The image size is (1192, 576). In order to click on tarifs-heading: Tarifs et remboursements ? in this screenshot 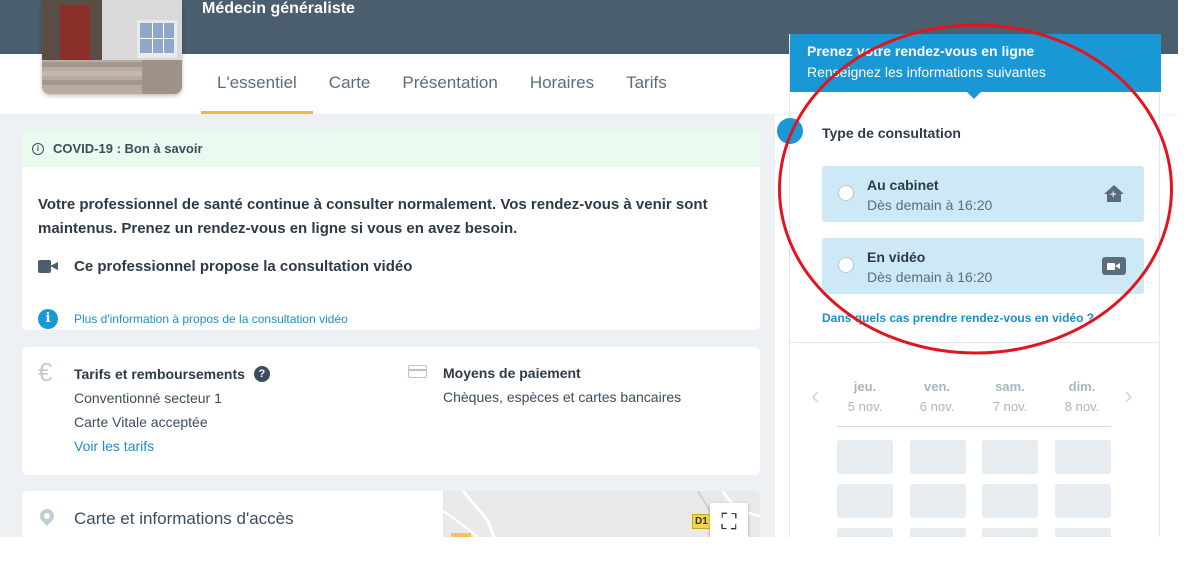, I will do `click(172, 374)`.